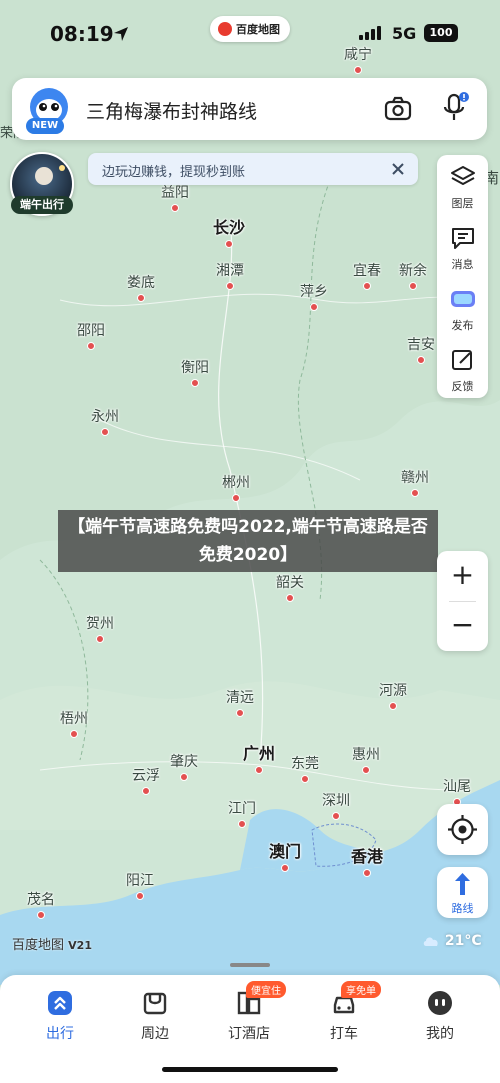  I want to click on signal-icon, so click(370, 33).